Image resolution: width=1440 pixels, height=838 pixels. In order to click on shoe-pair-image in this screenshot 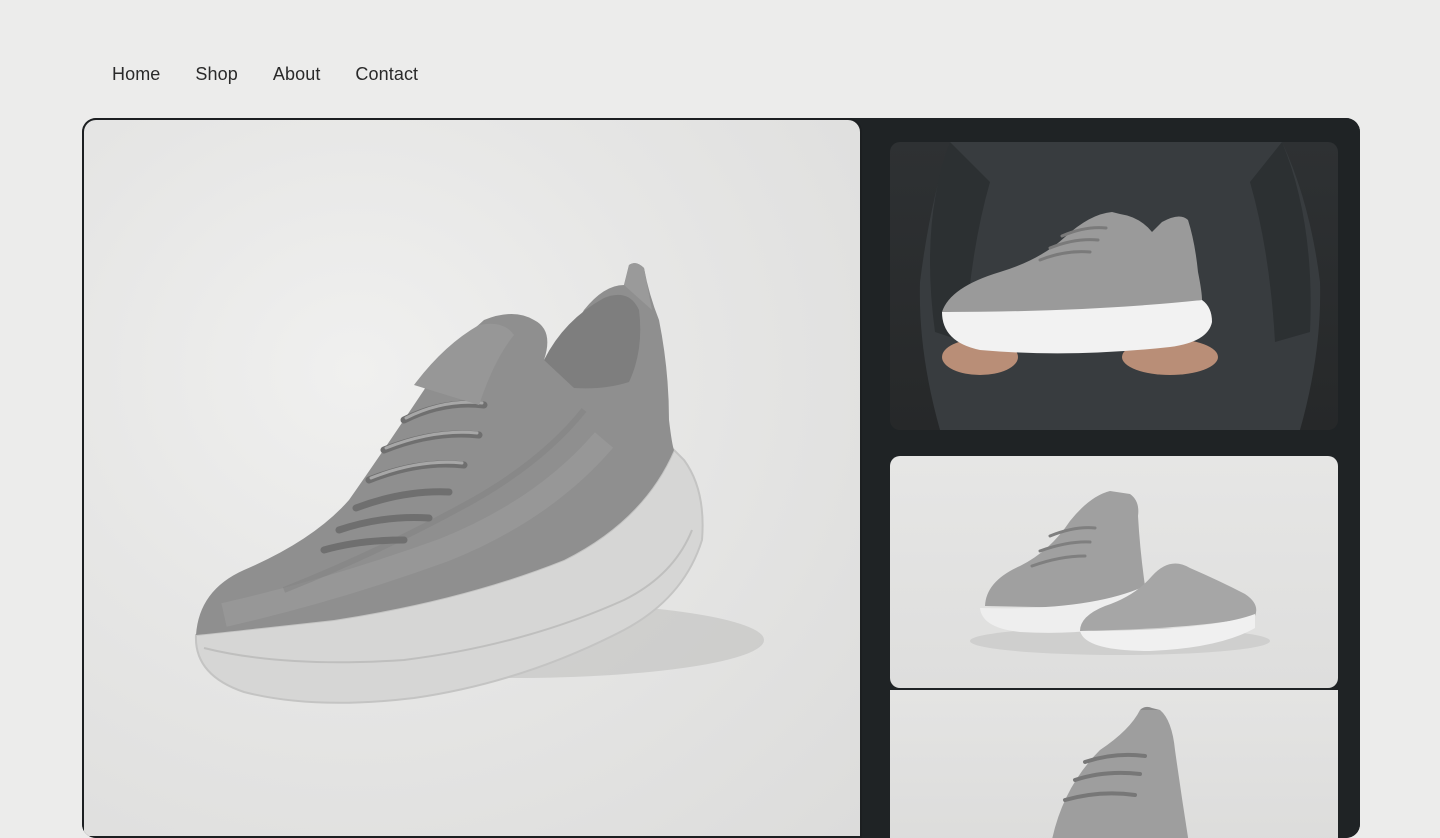, I will do `click(1120, 573)`.